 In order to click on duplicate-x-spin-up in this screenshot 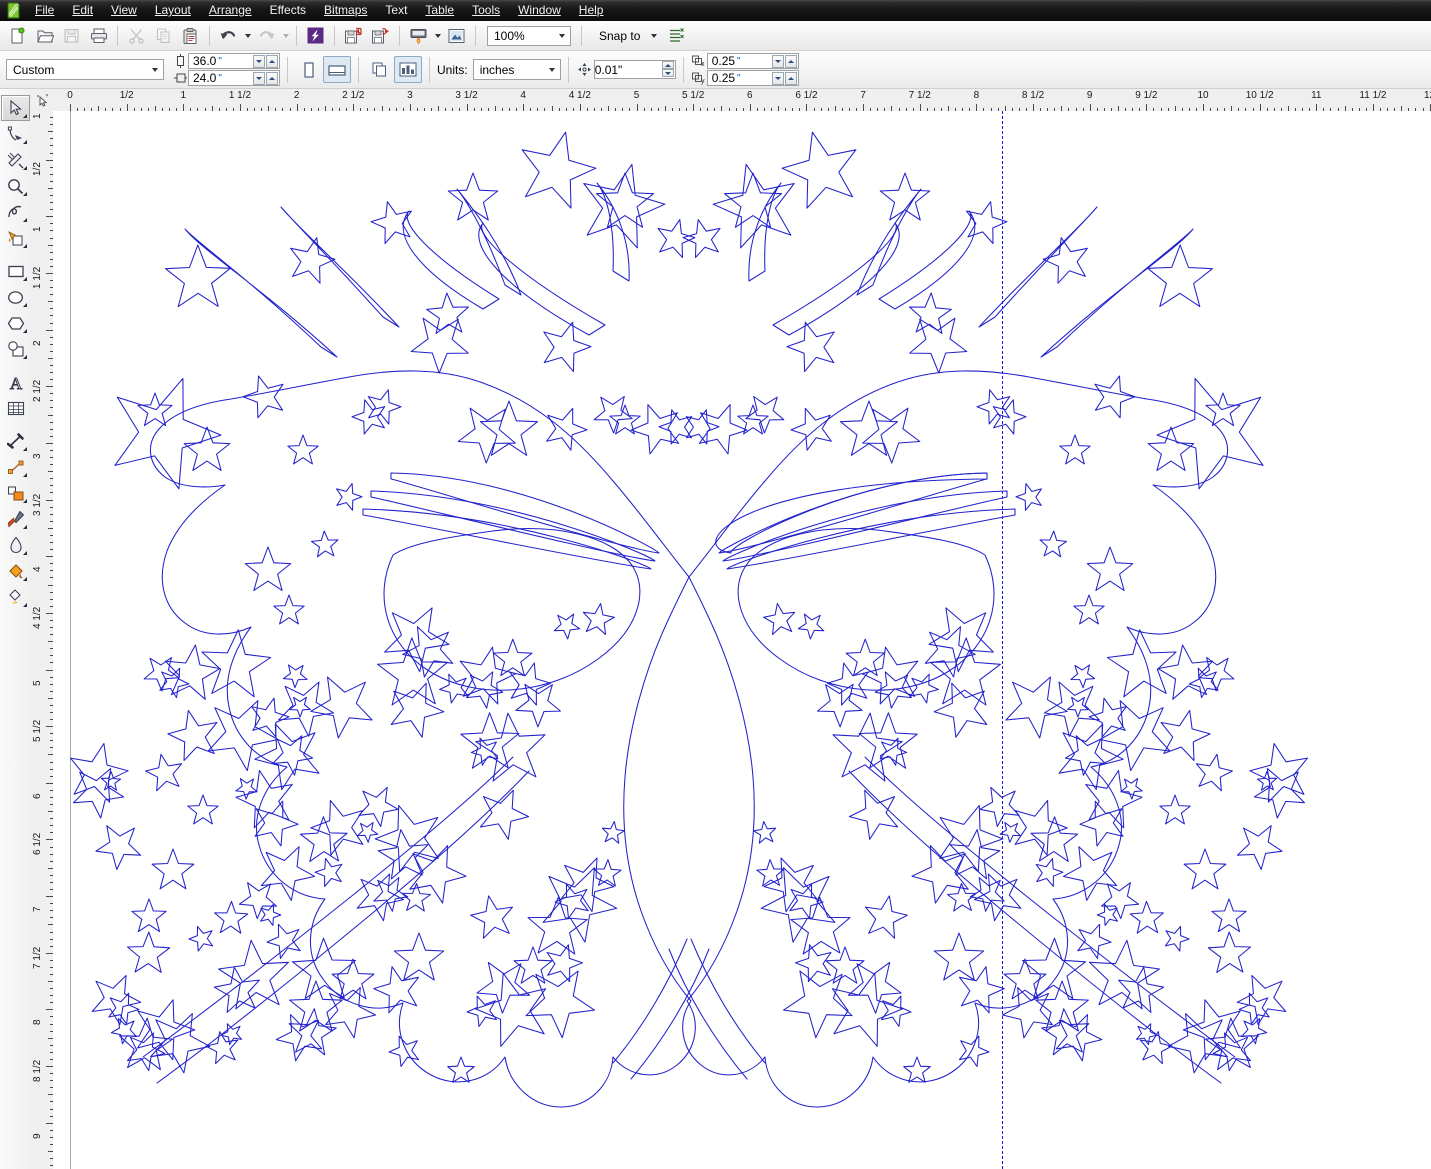, I will do `click(790, 61)`.